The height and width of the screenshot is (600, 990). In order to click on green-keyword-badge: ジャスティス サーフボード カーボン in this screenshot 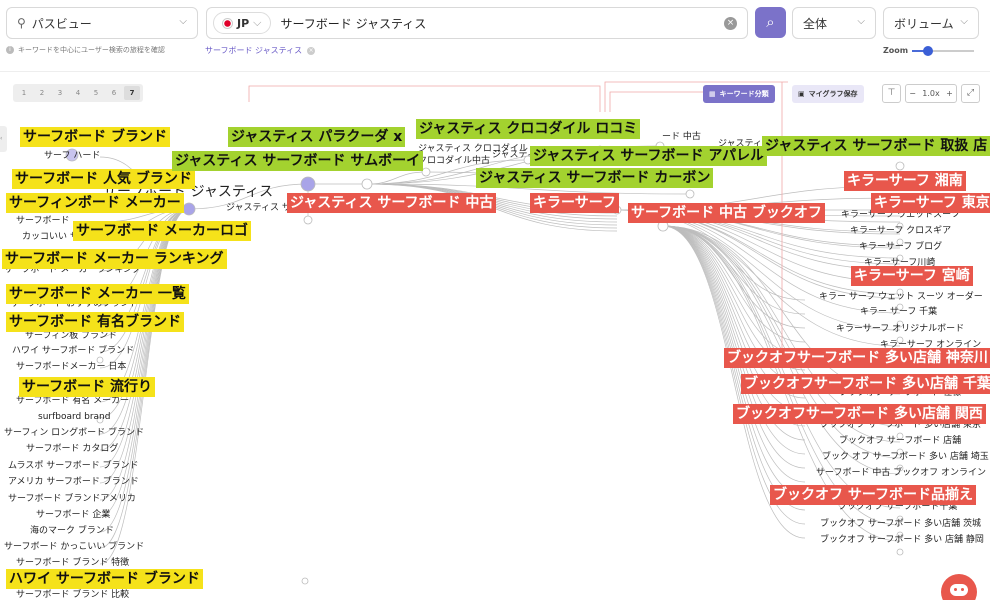, I will do `click(595, 178)`.